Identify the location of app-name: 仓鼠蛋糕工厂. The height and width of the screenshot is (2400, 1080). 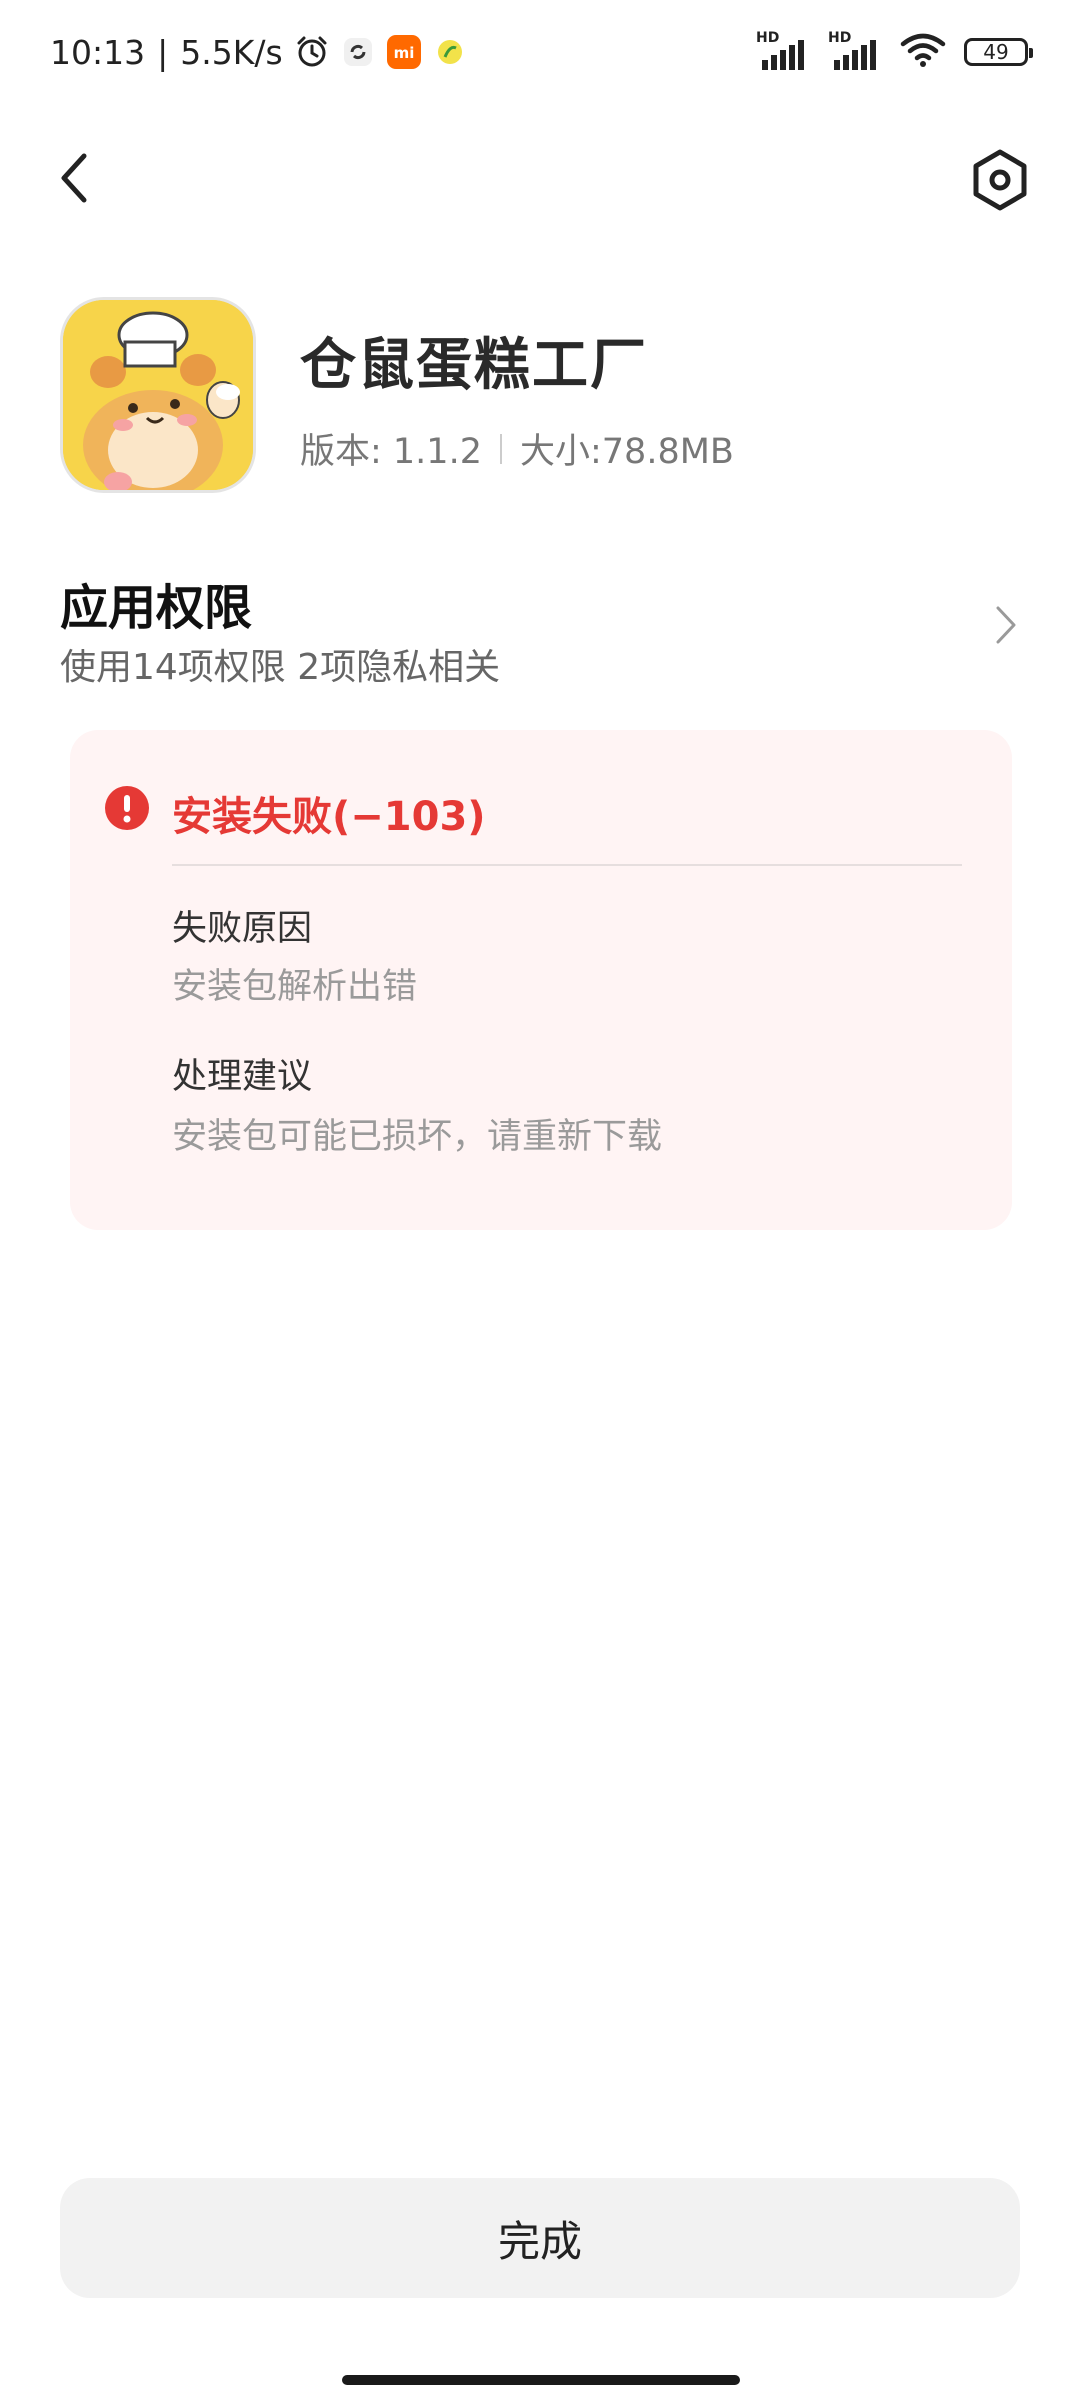
(474, 365).